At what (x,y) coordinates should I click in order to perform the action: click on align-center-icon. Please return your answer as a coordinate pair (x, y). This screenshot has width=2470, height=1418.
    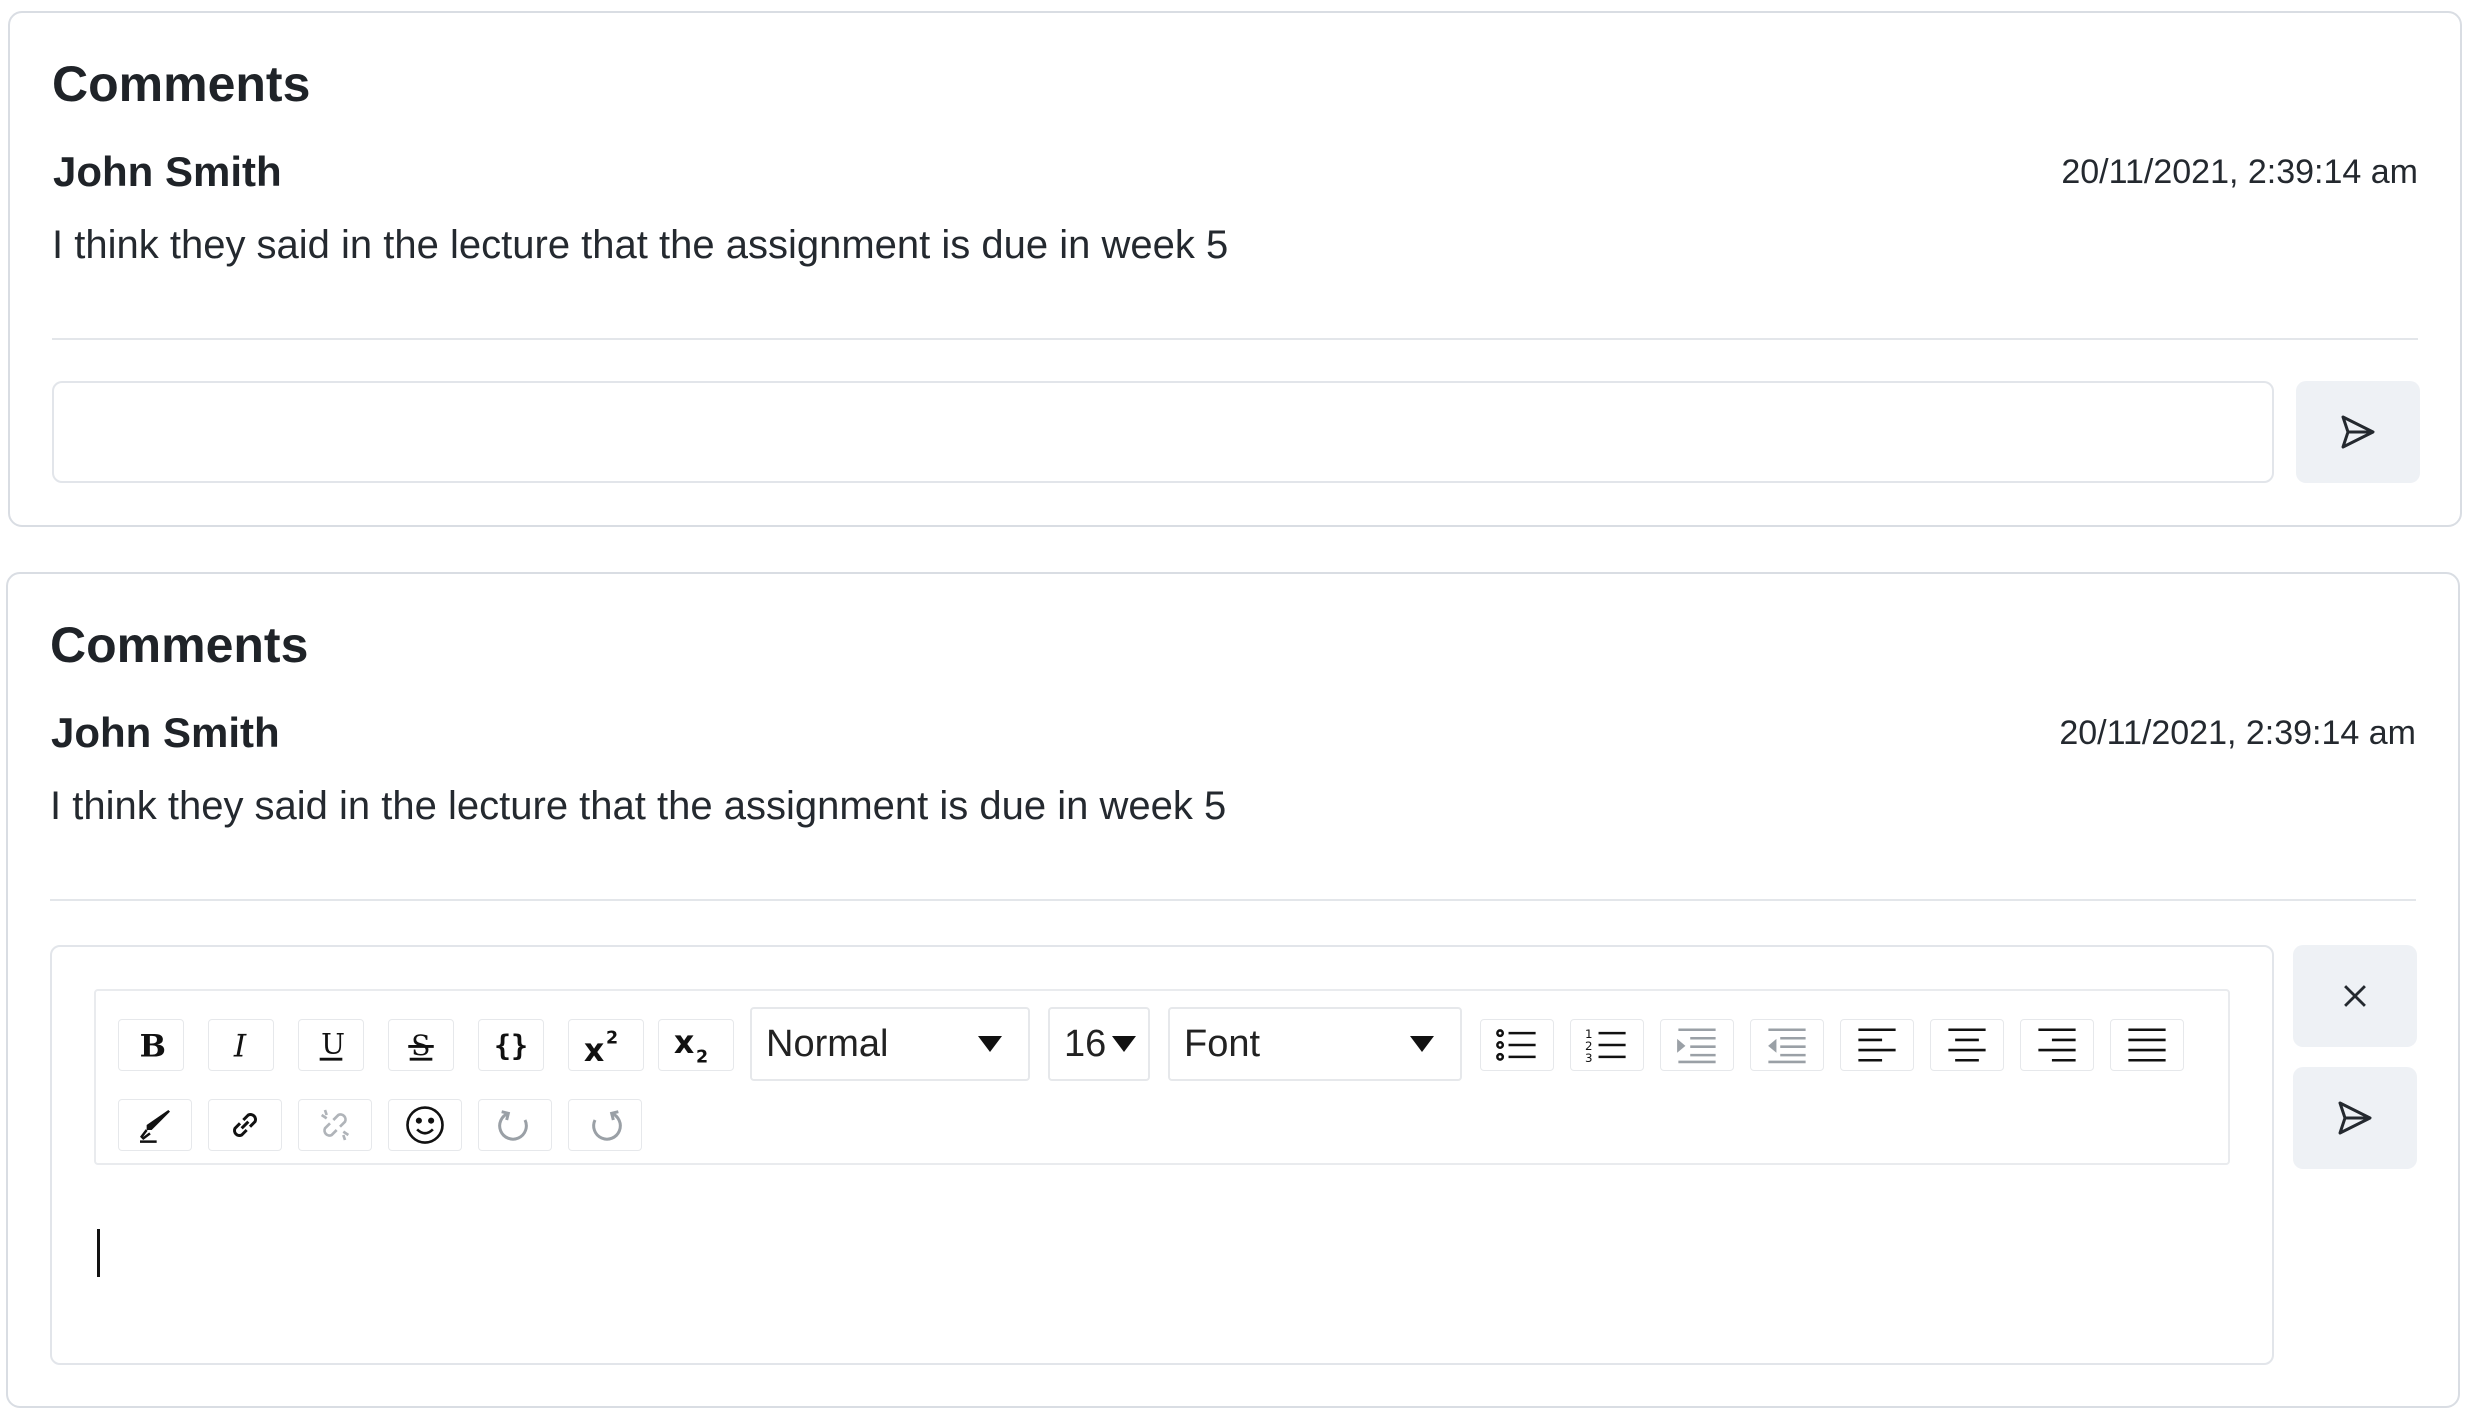
    Looking at the image, I should click on (1967, 1045).